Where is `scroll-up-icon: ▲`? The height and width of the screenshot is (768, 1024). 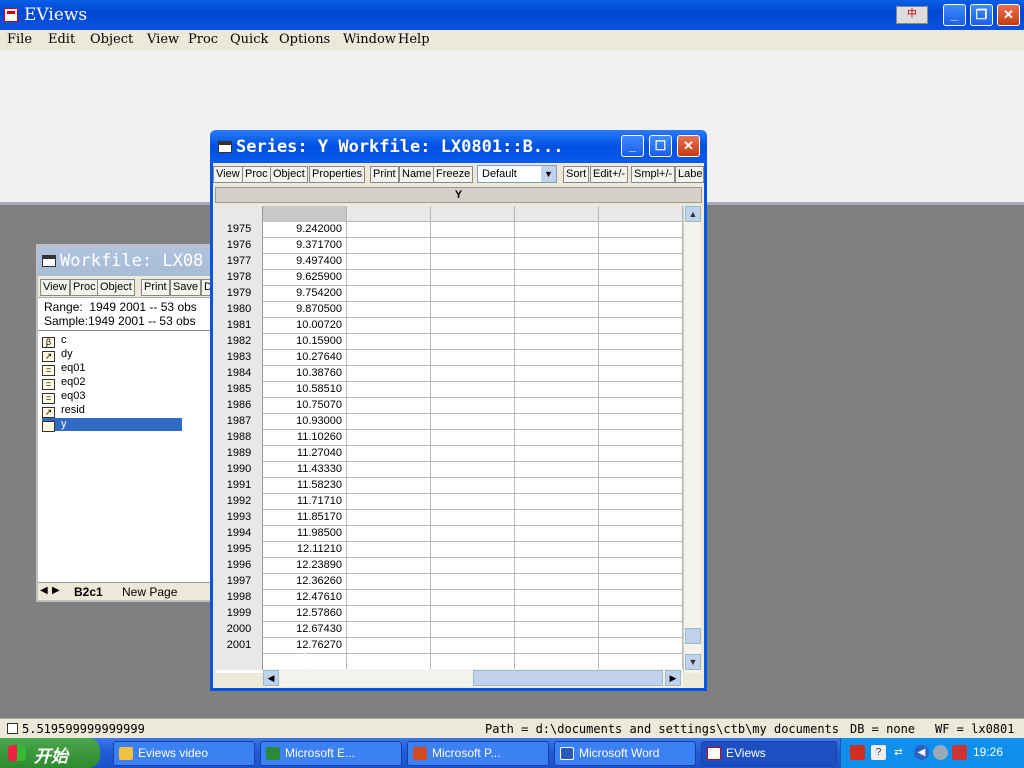
scroll-up-icon: ▲ is located at coordinates (693, 214).